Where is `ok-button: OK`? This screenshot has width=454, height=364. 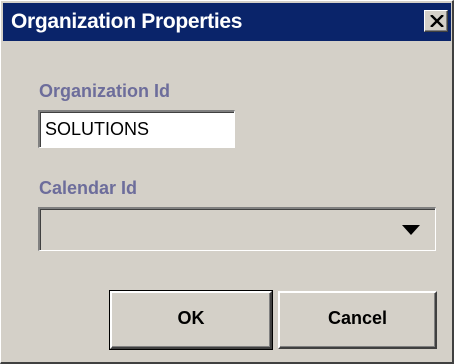 ok-button: OK is located at coordinates (191, 320).